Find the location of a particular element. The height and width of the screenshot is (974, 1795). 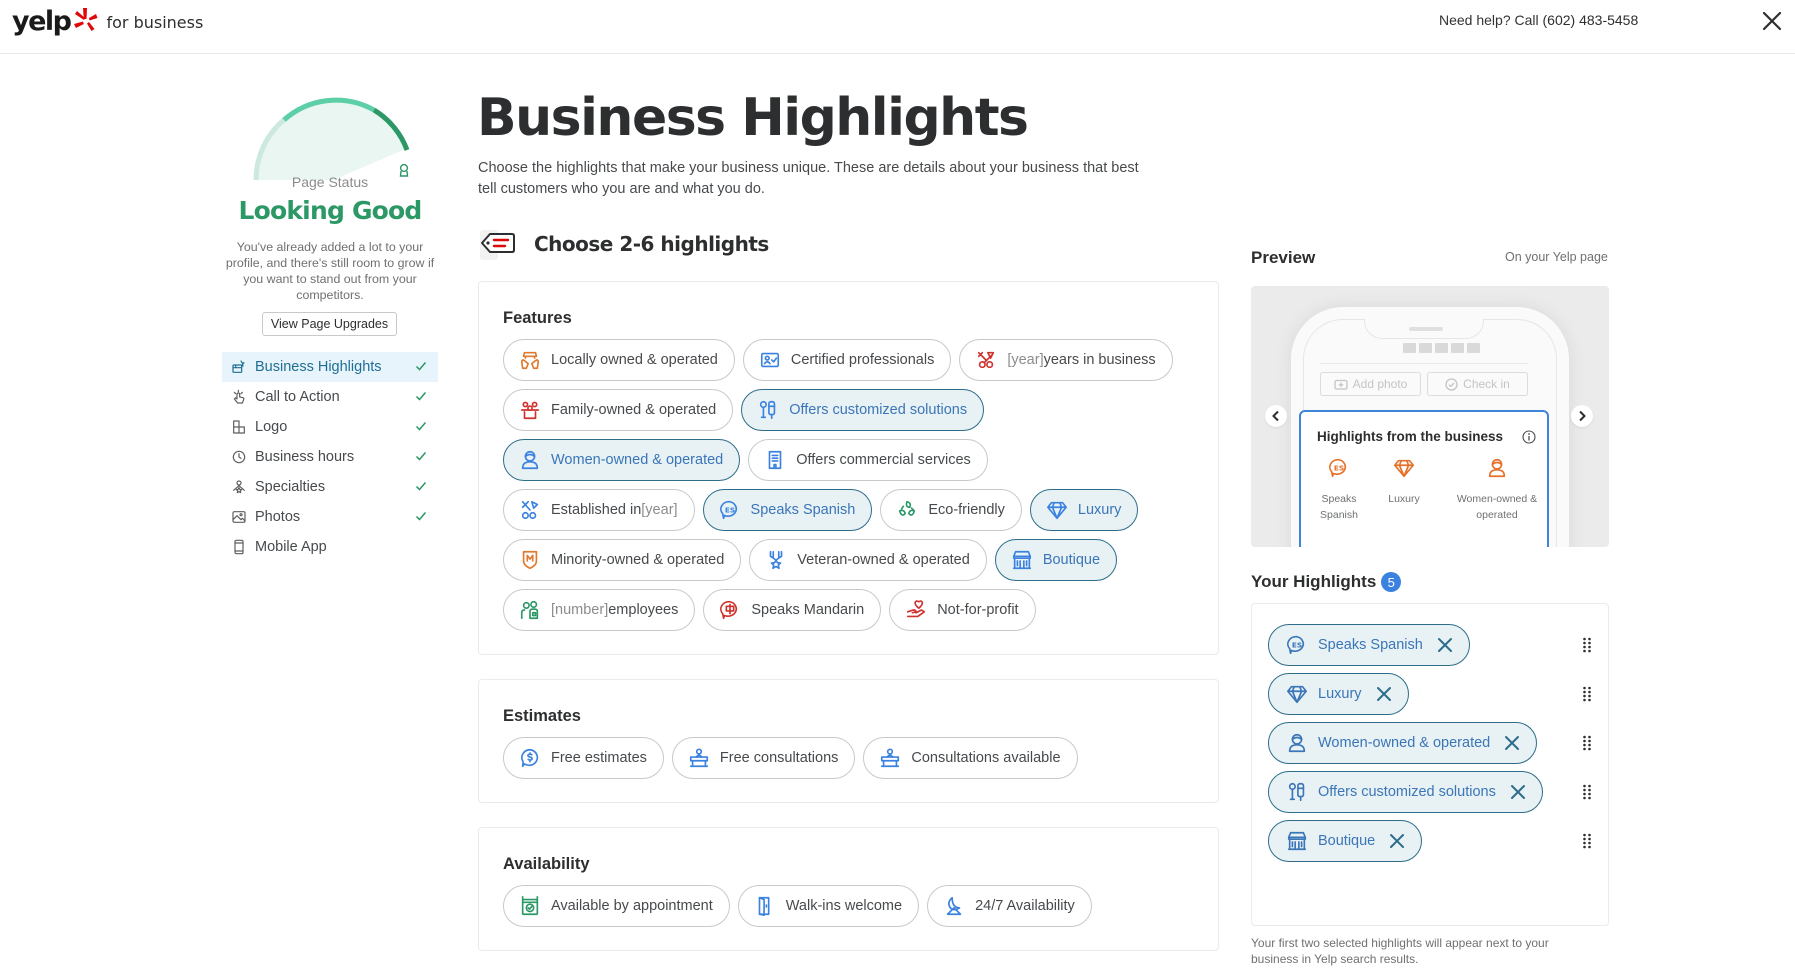

selected-highlight-chip: Boutique is located at coordinates (1345, 841).